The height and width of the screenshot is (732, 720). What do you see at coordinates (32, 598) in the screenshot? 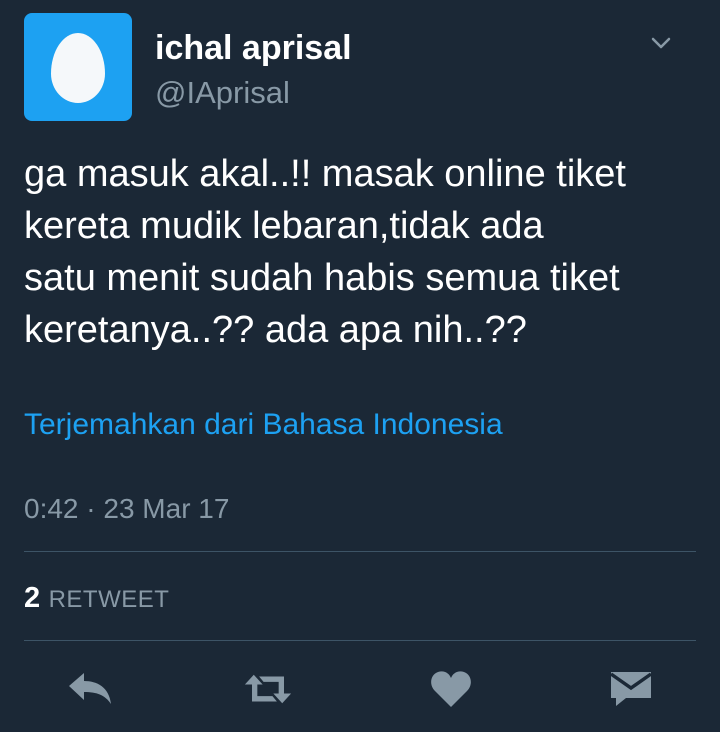
I see `retweet-count: 2` at bounding box center [32, 598].